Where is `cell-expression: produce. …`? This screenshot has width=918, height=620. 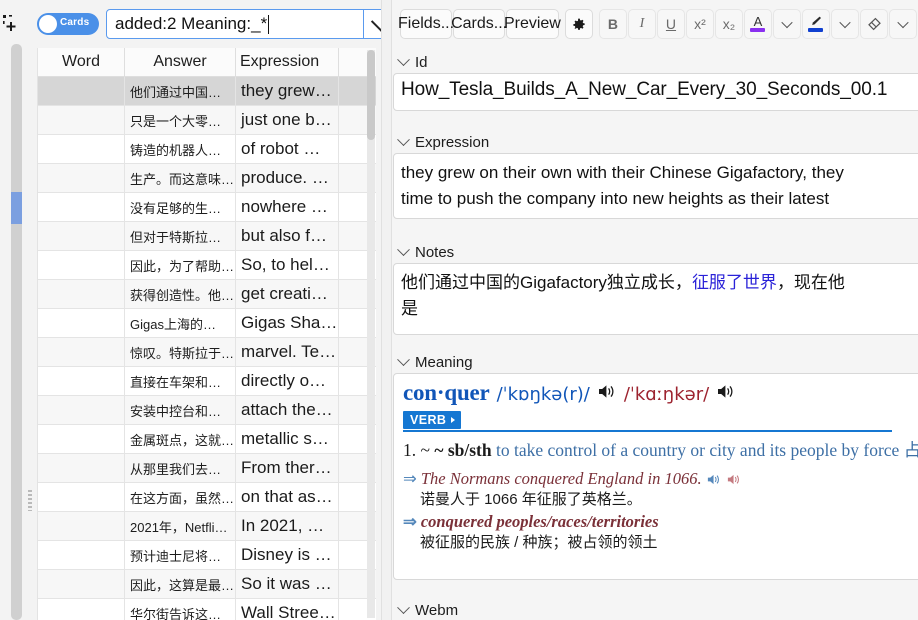
cell-expression: produce. … is located at coordinates (287, 178).